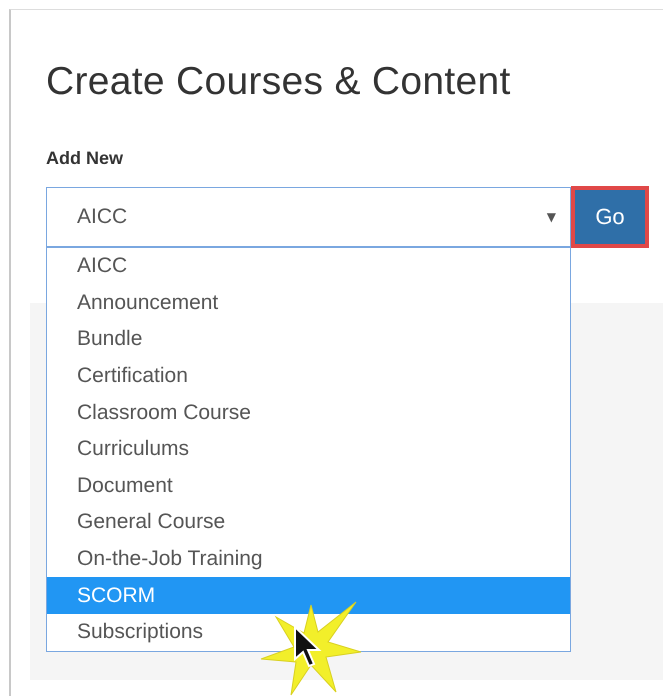  I want to click on field-label: Add New, so click(85, 158).